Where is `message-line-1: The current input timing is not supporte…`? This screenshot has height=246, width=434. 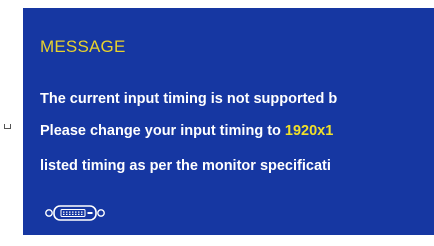 message-line-1: The current input timing is not supporte… is located at coordinates (189, 99).